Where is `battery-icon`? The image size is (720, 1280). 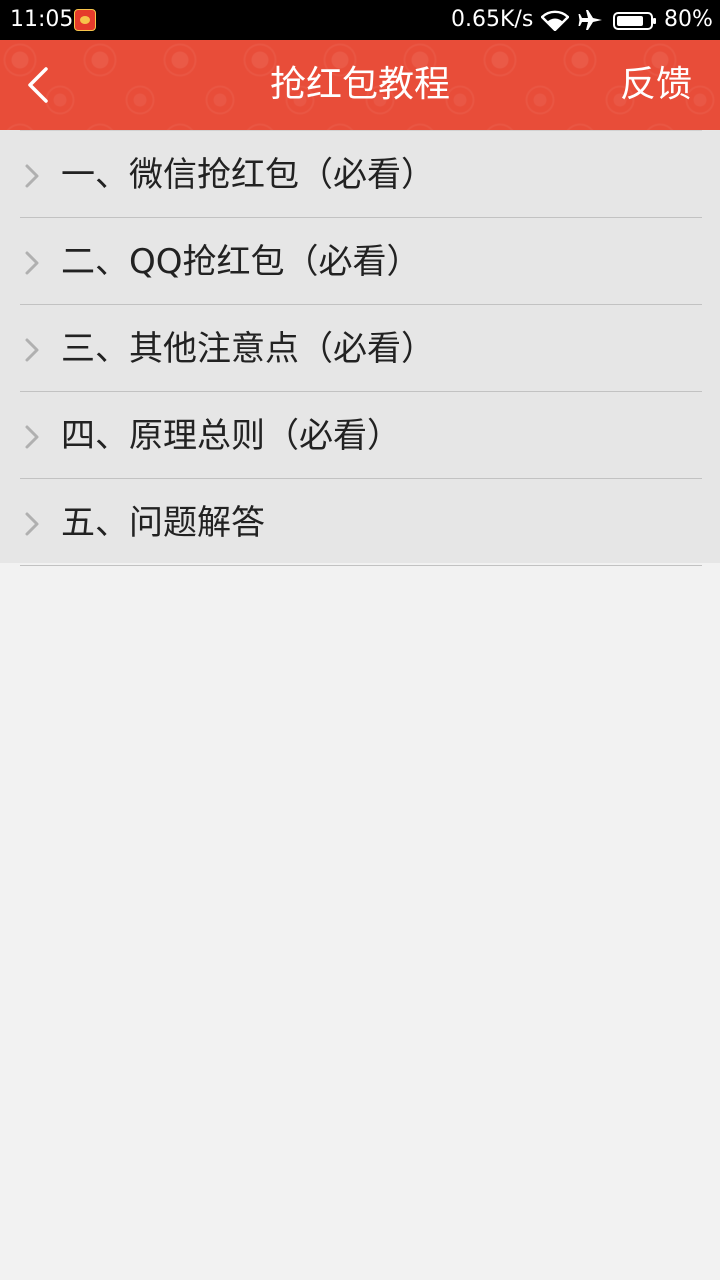
battery-icon is located at coordinates (635, 20).